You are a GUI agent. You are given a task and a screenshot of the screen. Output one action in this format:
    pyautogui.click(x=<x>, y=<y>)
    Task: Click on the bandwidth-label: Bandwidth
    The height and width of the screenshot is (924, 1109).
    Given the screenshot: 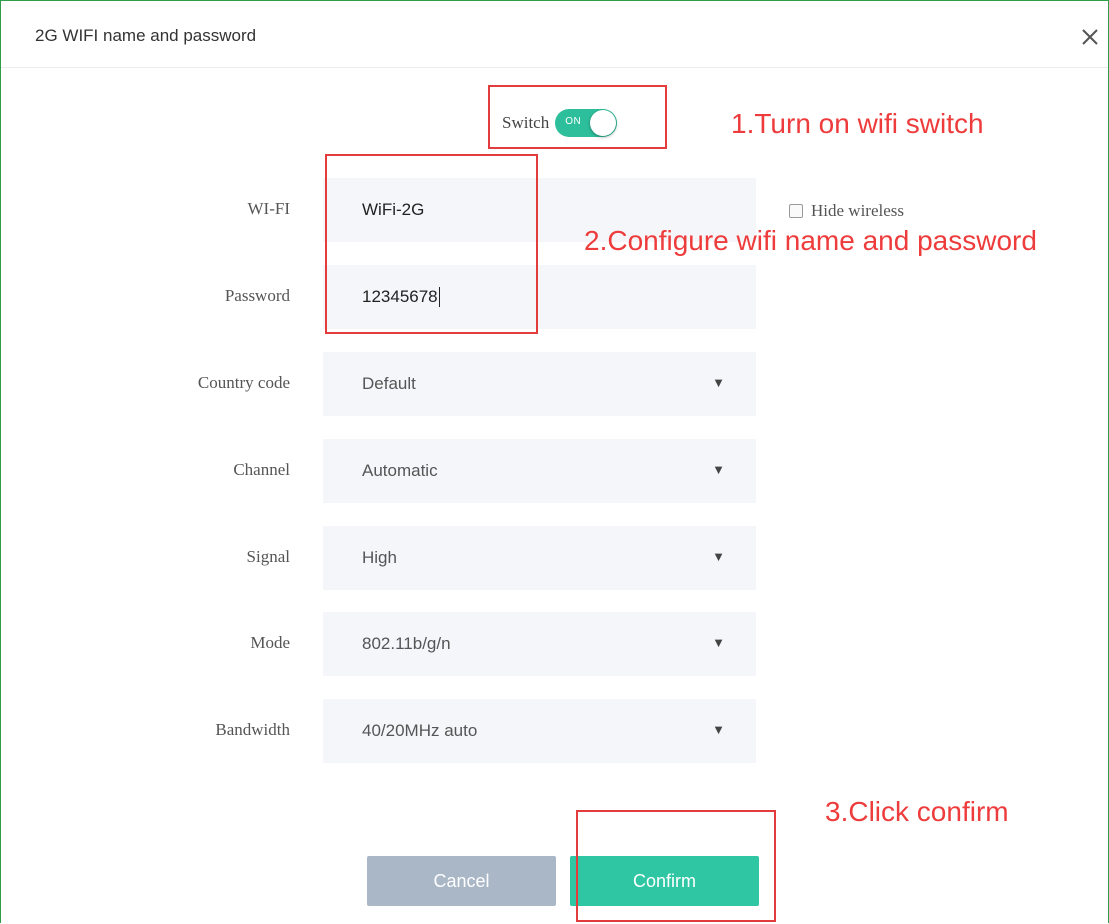 What is the action you would take?
    pyautogui.click(x=252, y=729)
    